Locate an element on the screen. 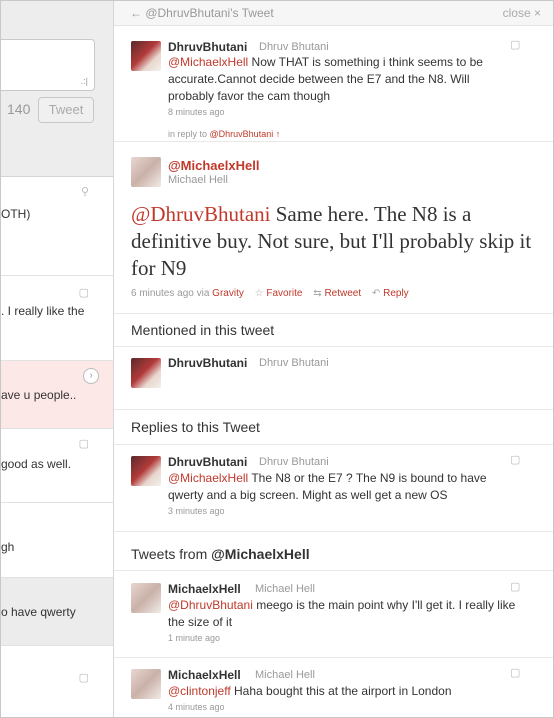  mention-link: @clintonjeff is located at coordinates (199, 691).